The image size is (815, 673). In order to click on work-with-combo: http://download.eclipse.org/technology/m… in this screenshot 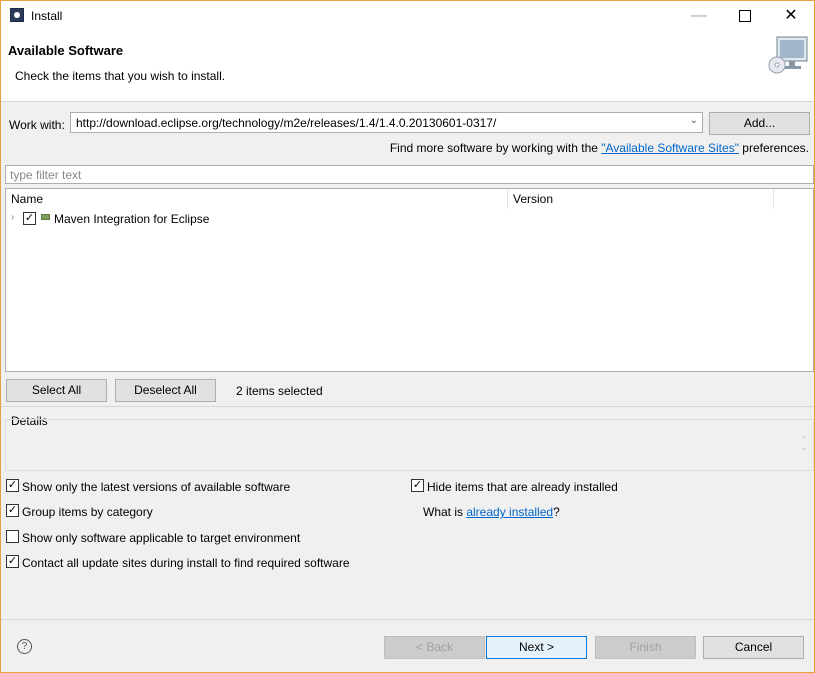, I will do `click(386, 122)`.